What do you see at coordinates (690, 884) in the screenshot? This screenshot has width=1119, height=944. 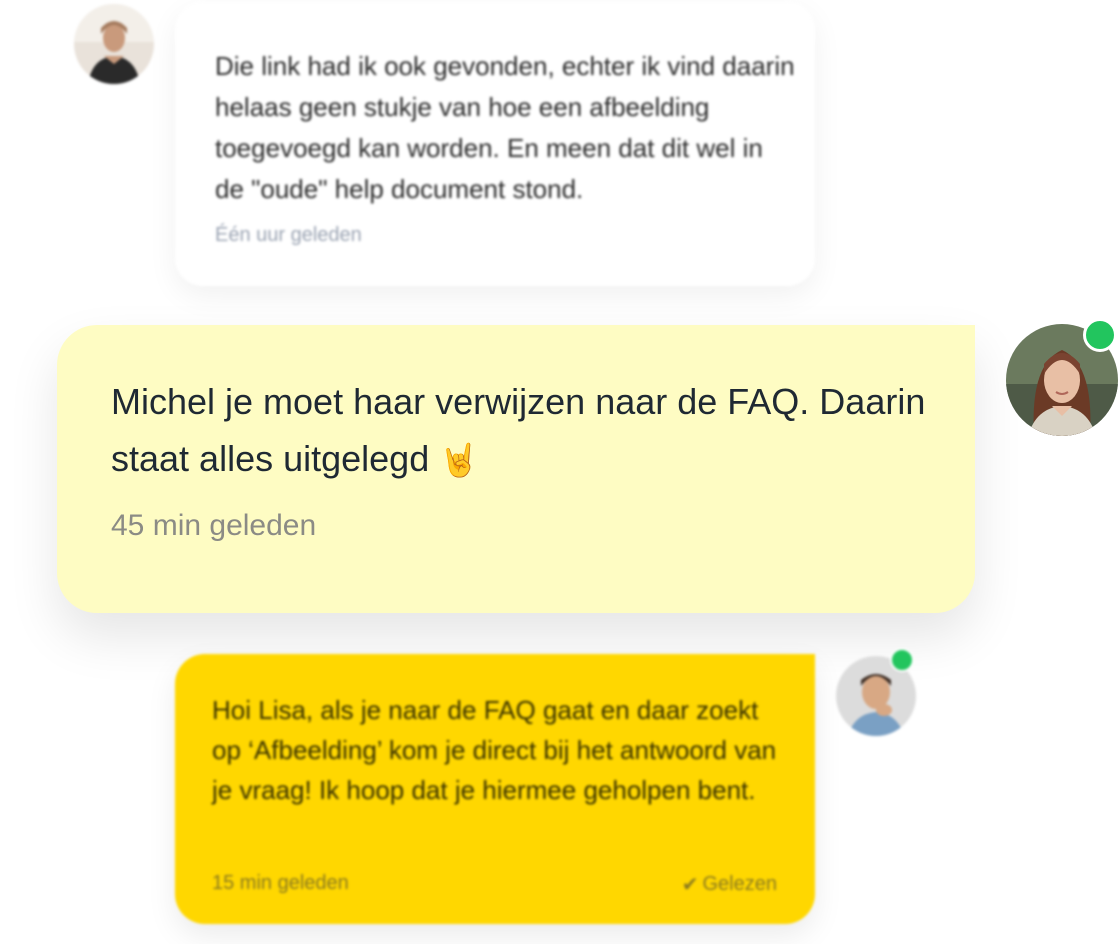 I see `check-icon: ✔` at bounding box center [690, 884].